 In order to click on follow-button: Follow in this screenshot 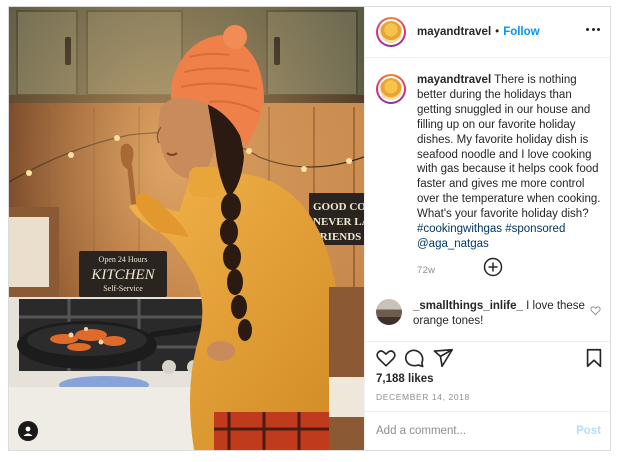, I will do `click(521, 32)`.